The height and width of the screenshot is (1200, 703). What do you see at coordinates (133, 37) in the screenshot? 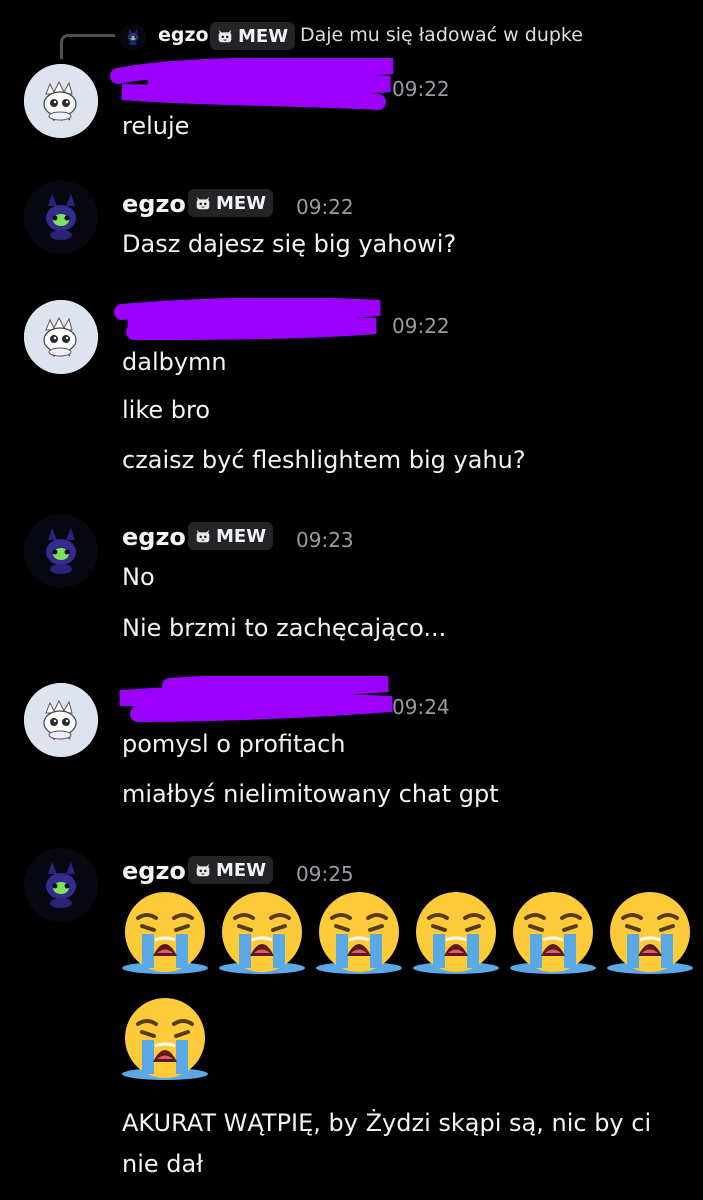
I see `reply-avatar` at bounding box center [133, 37].